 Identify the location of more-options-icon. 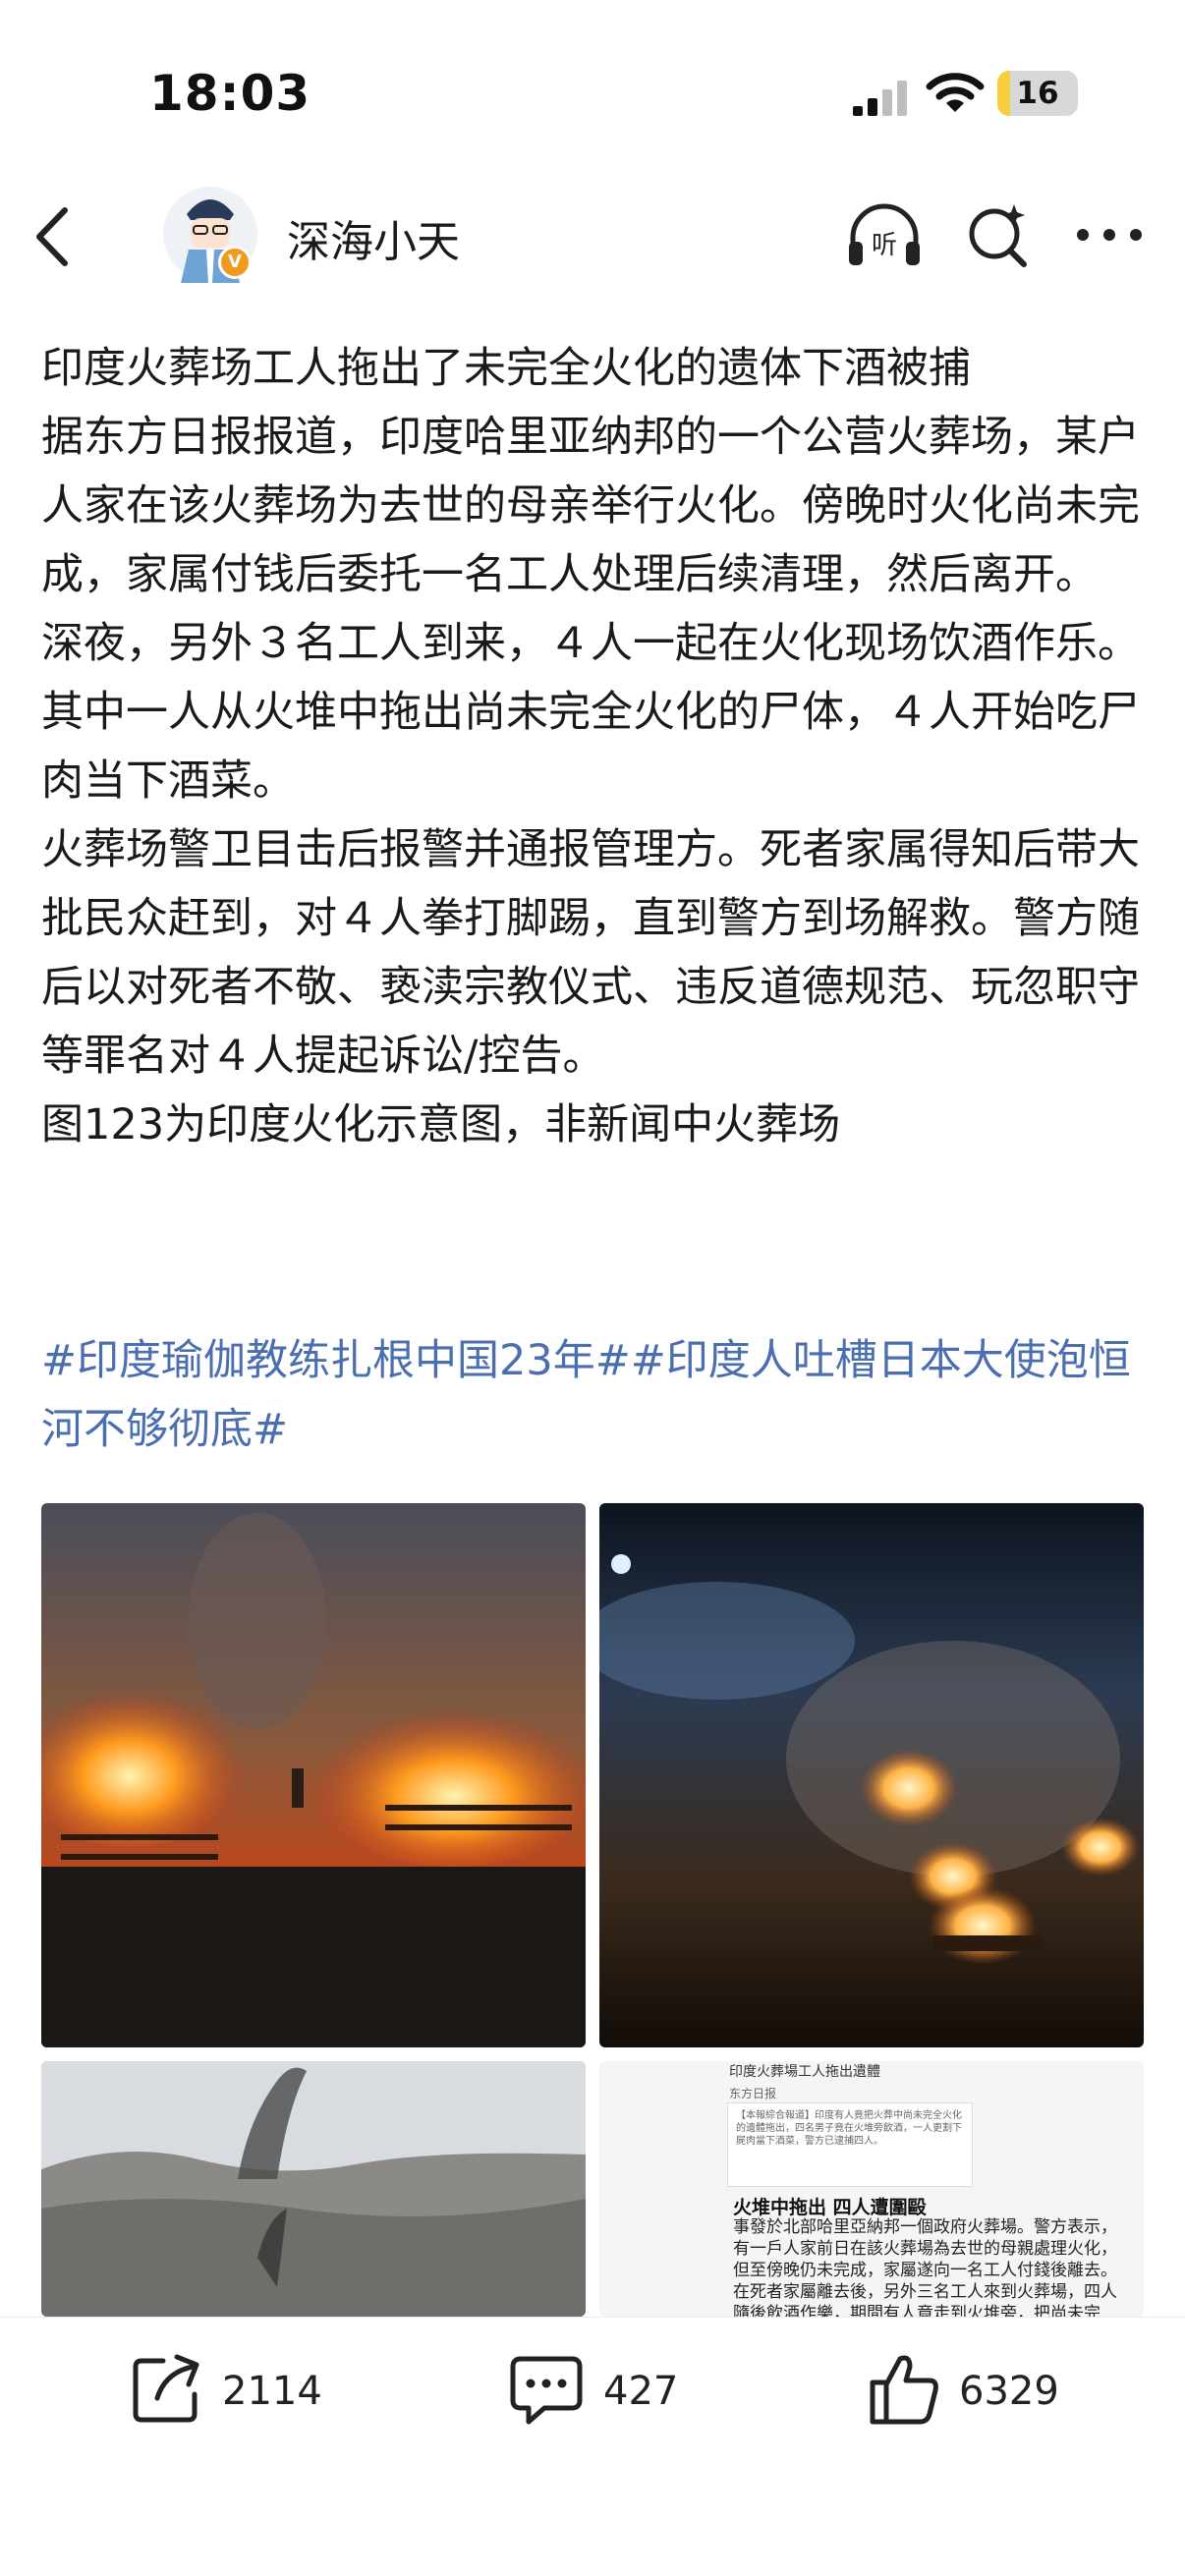
(1110, 235).